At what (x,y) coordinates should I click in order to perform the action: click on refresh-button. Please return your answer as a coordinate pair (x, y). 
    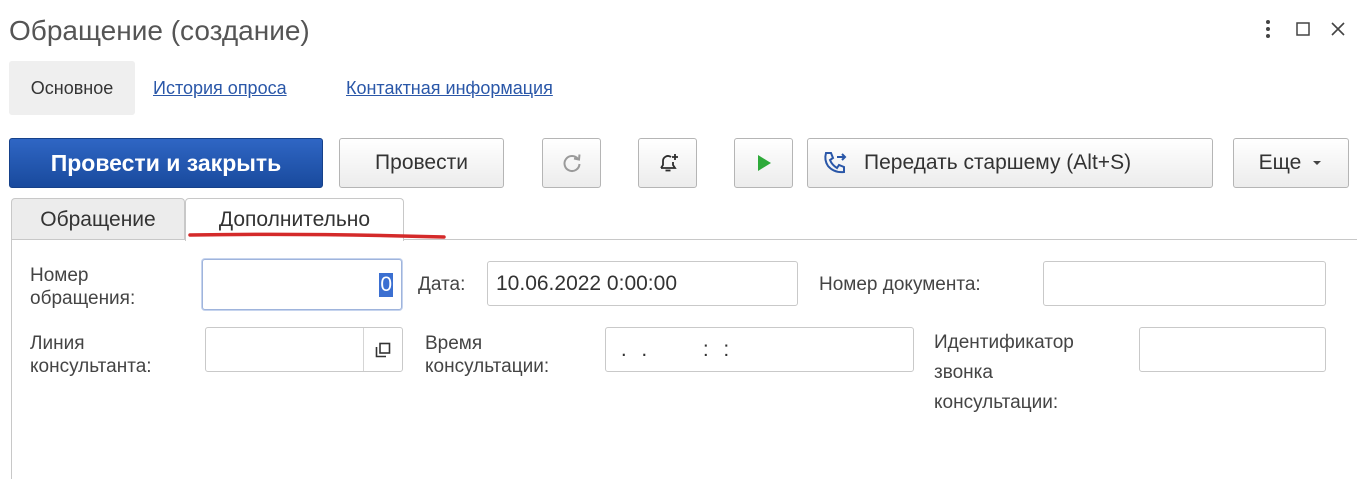
    Looking at the image, I should click on (571, 163).